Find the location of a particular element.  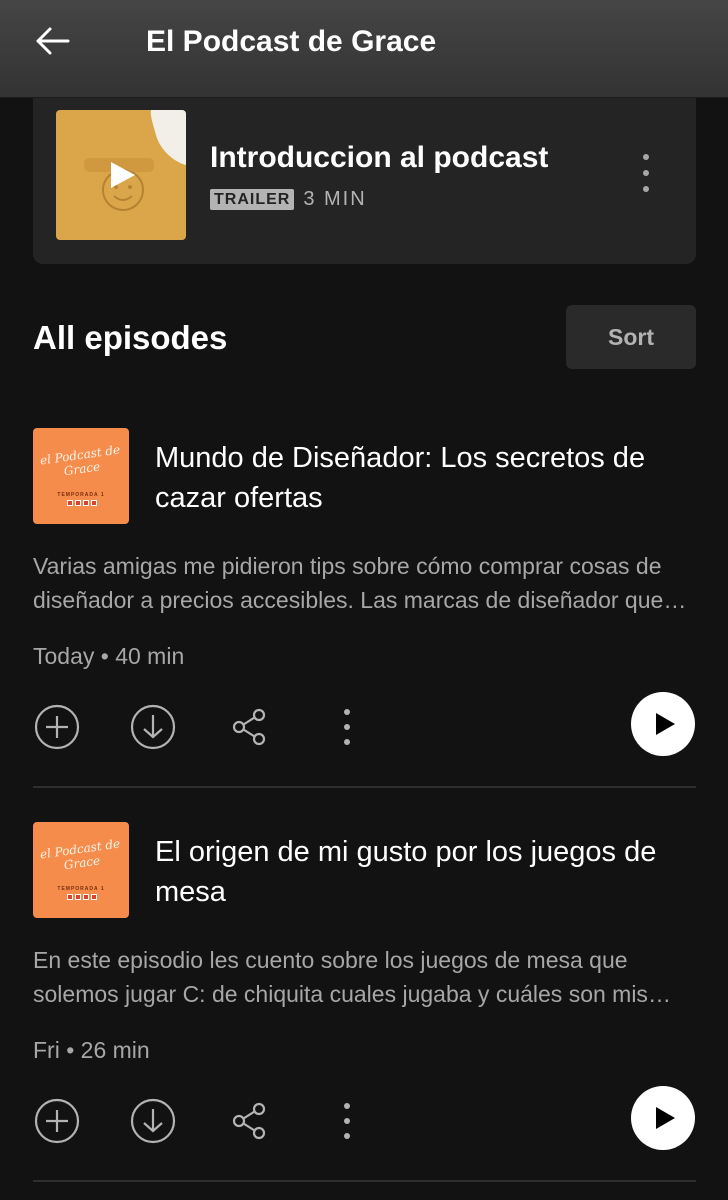

trailer-artwork is located at coordinates (121, 175).